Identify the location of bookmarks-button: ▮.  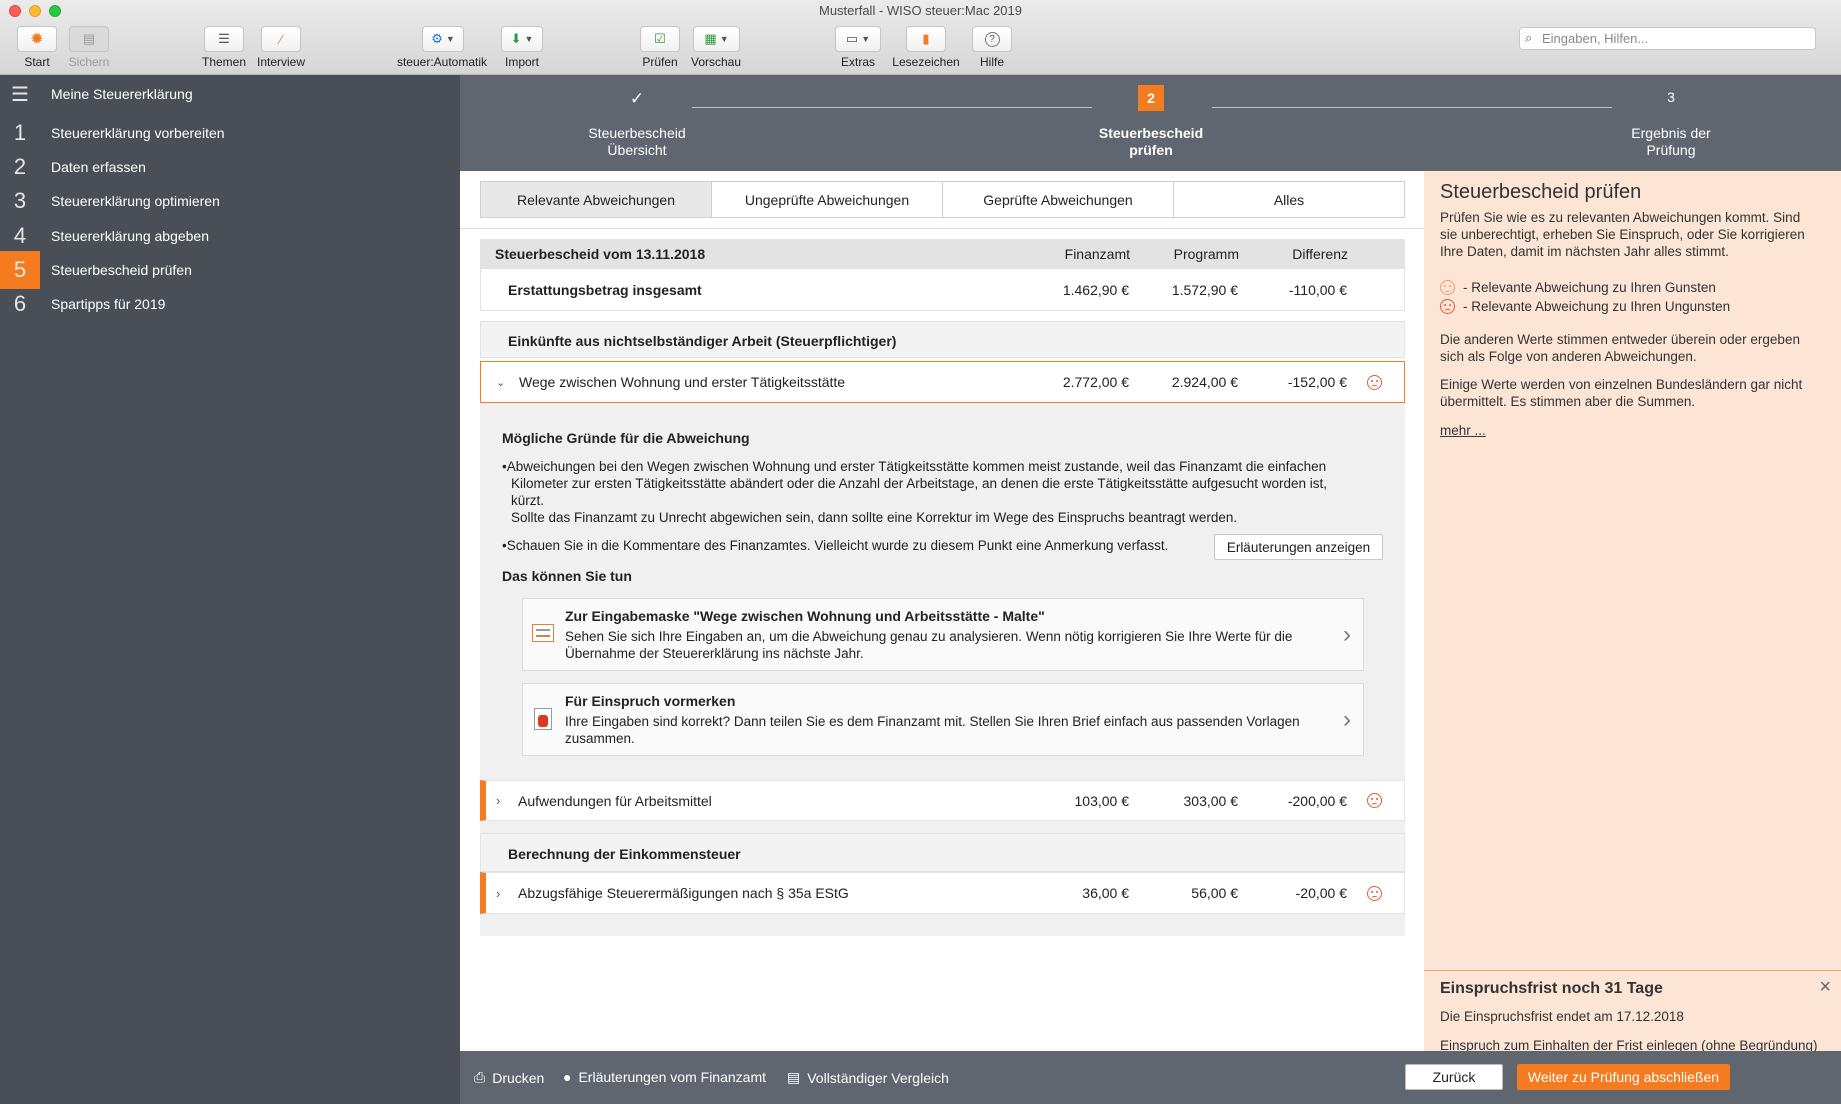
(926, 39).